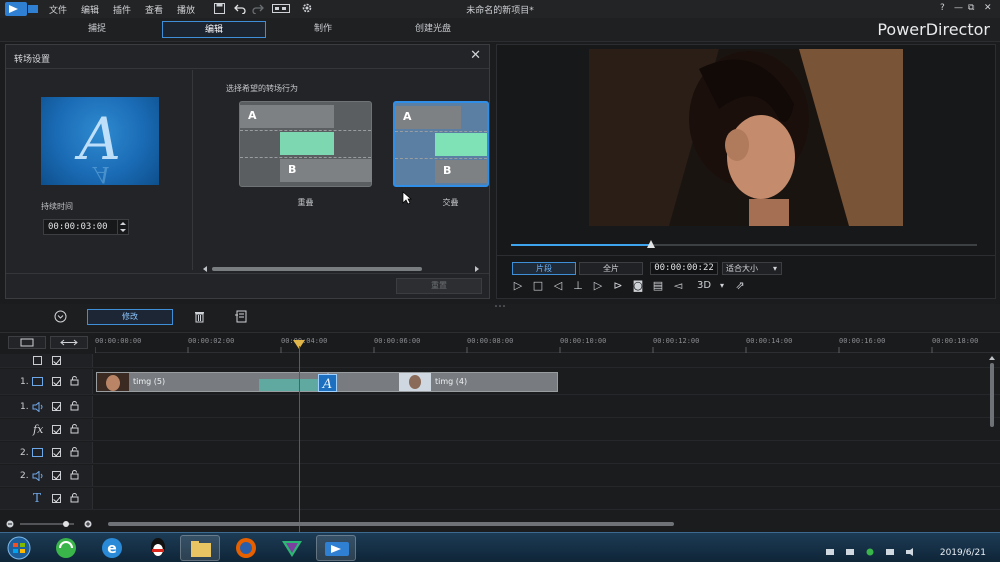  Describe the element at coordinates (538, 286) in the screenshot. I see `stop-icon: □` at that location.